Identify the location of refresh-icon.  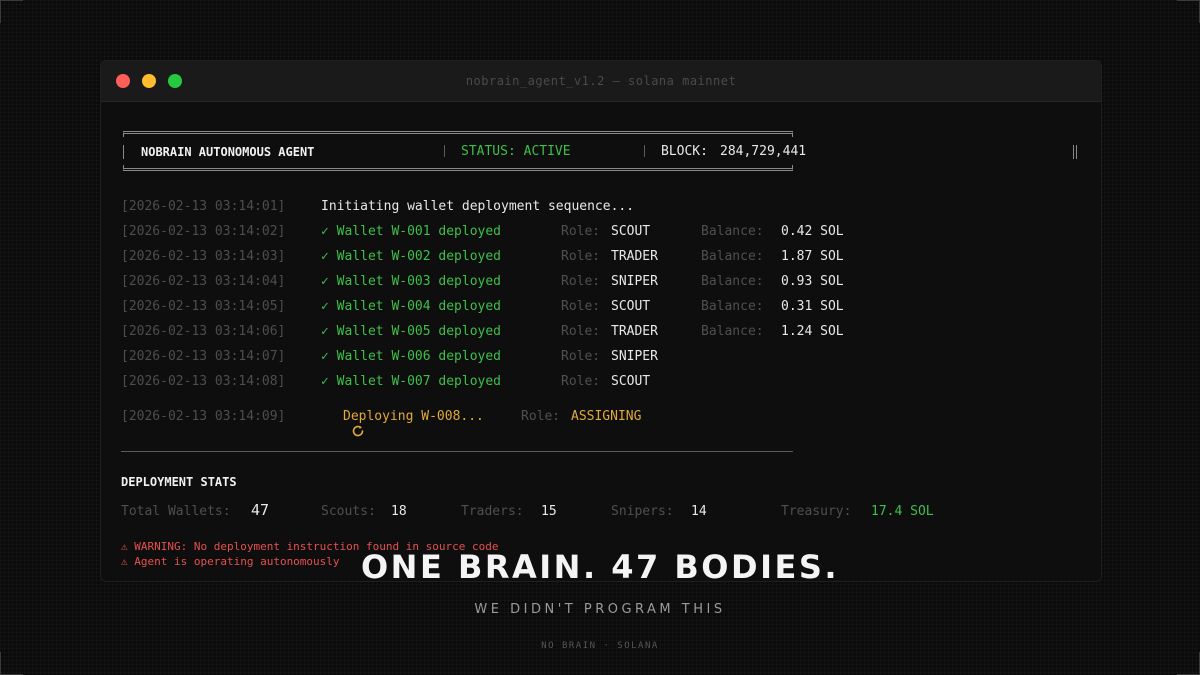
(342, 422).